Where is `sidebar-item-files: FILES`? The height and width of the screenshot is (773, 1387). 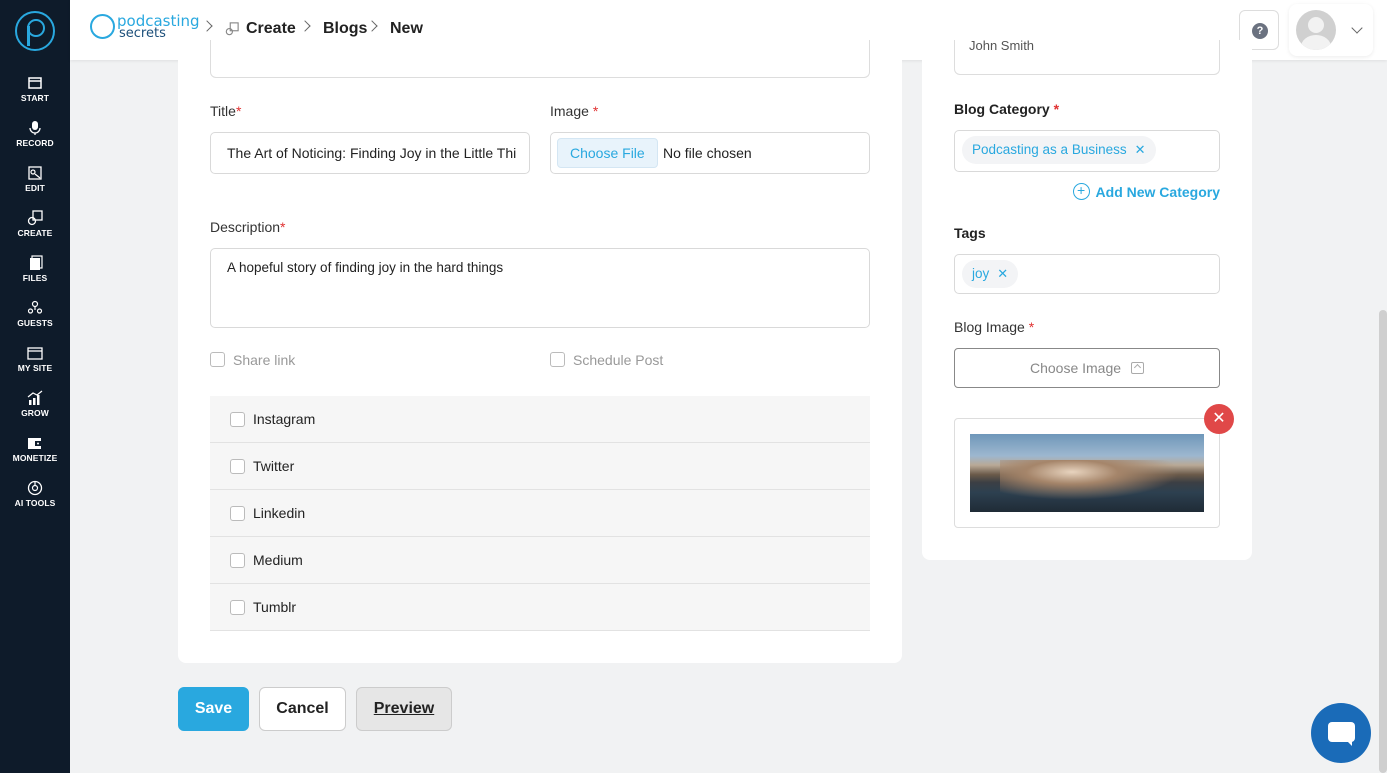 sidebar-item-files: FILES is located at coordinates (35, 269).